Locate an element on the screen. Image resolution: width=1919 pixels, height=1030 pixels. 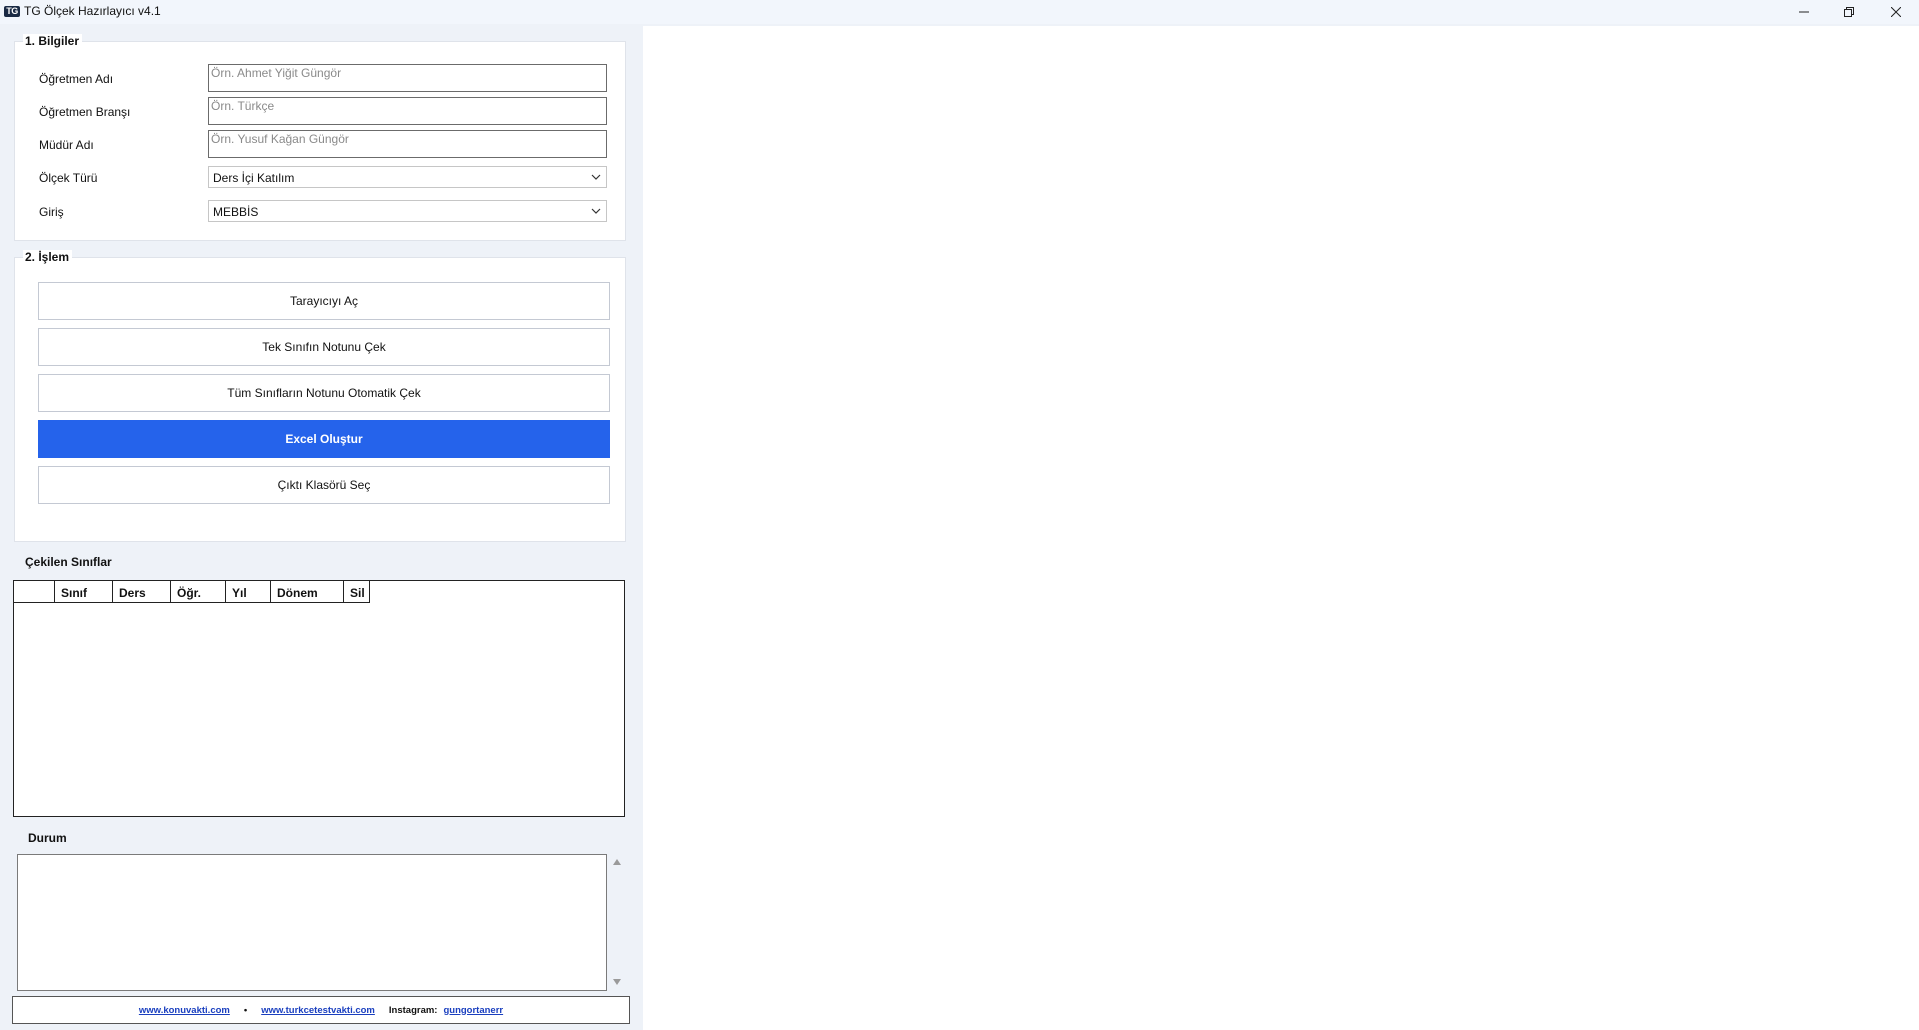
column-header-select is located at coordinates (34, 591).